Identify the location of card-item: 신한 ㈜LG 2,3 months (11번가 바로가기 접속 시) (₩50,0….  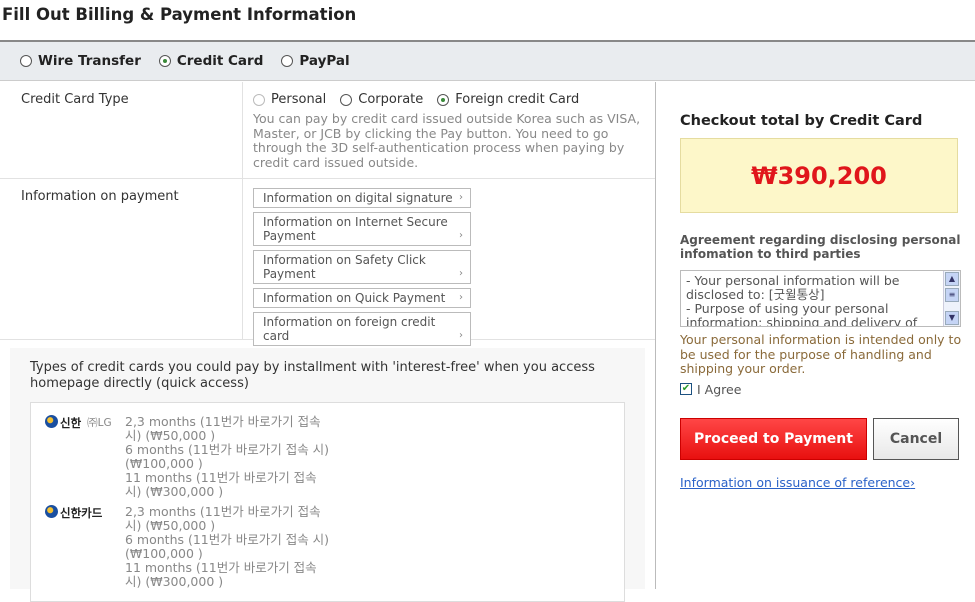
(327, 457).